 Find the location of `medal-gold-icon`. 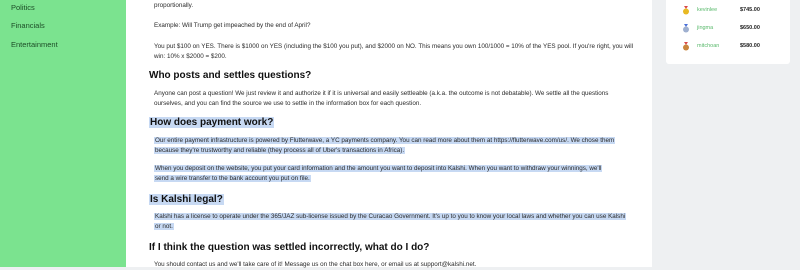

medal-gold-icon is located at coordinates (686, 10).